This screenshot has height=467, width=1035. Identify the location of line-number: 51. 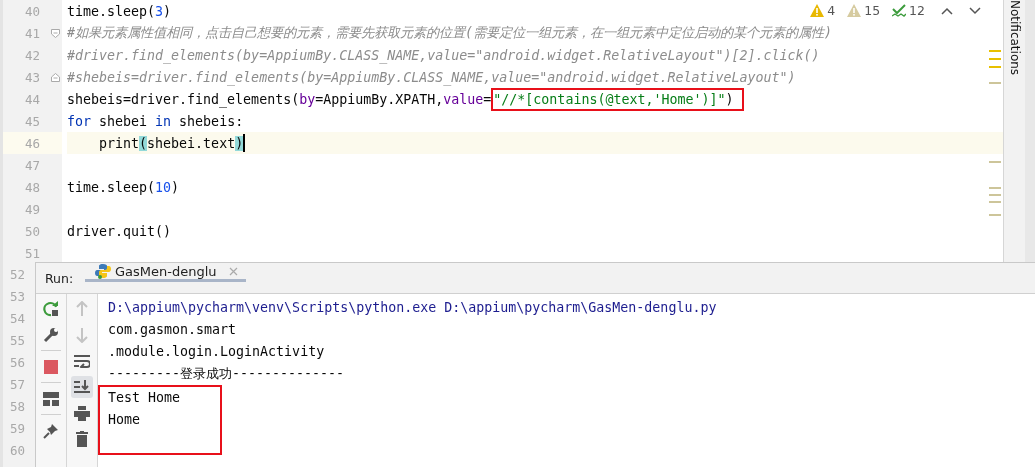
(33, 253).